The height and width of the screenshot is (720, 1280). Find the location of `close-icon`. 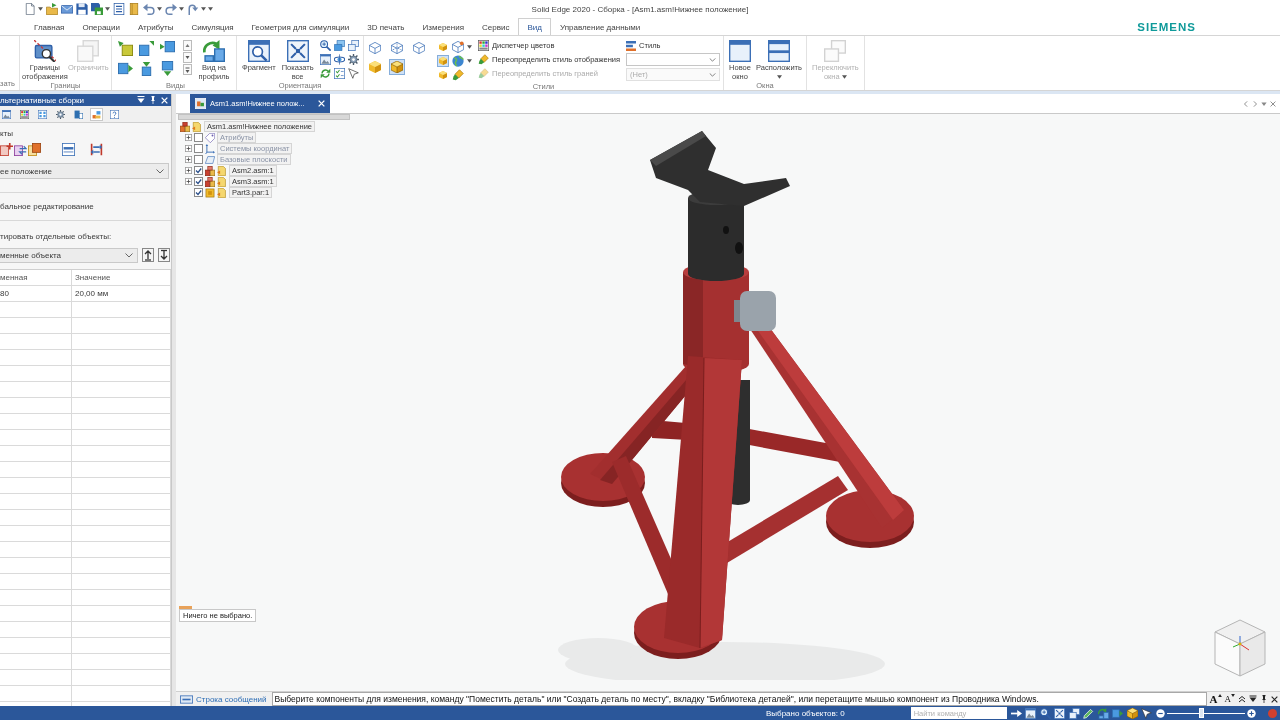

close-icon is located at coordinates (1274, 699).